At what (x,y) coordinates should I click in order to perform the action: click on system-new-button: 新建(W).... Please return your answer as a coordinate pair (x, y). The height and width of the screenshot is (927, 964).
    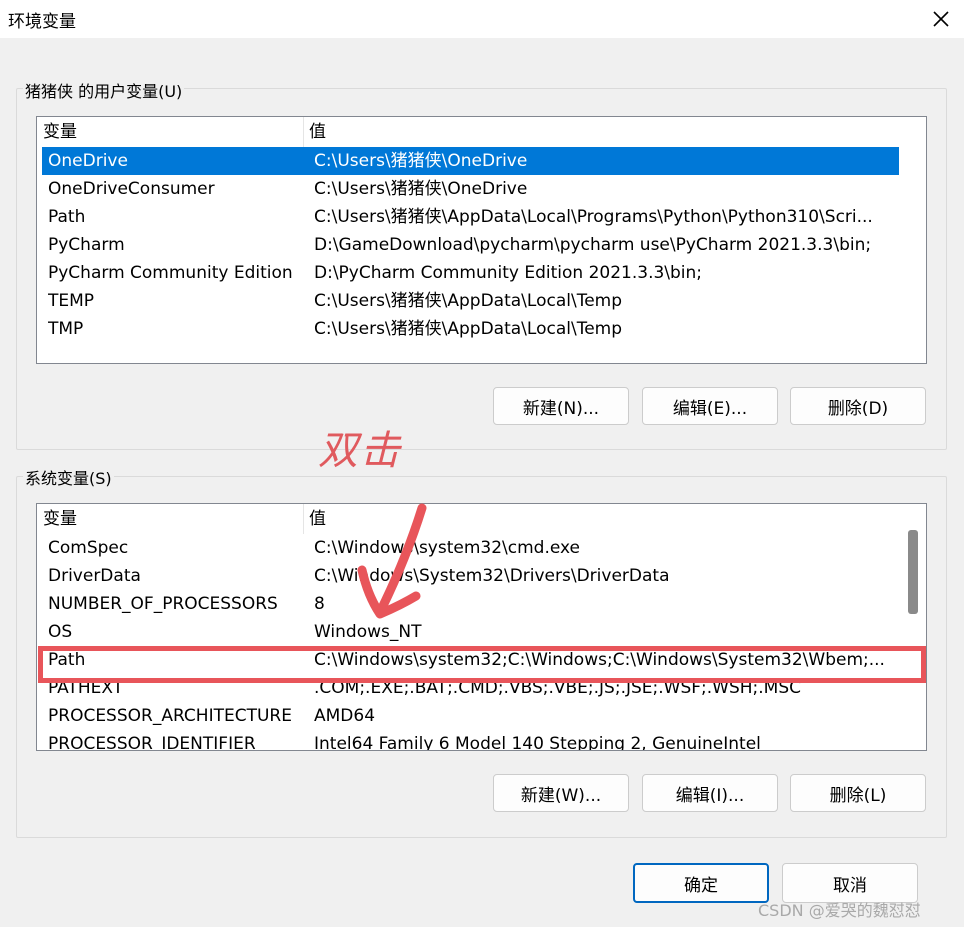
    Looking at the image, I should click on (561, 793).